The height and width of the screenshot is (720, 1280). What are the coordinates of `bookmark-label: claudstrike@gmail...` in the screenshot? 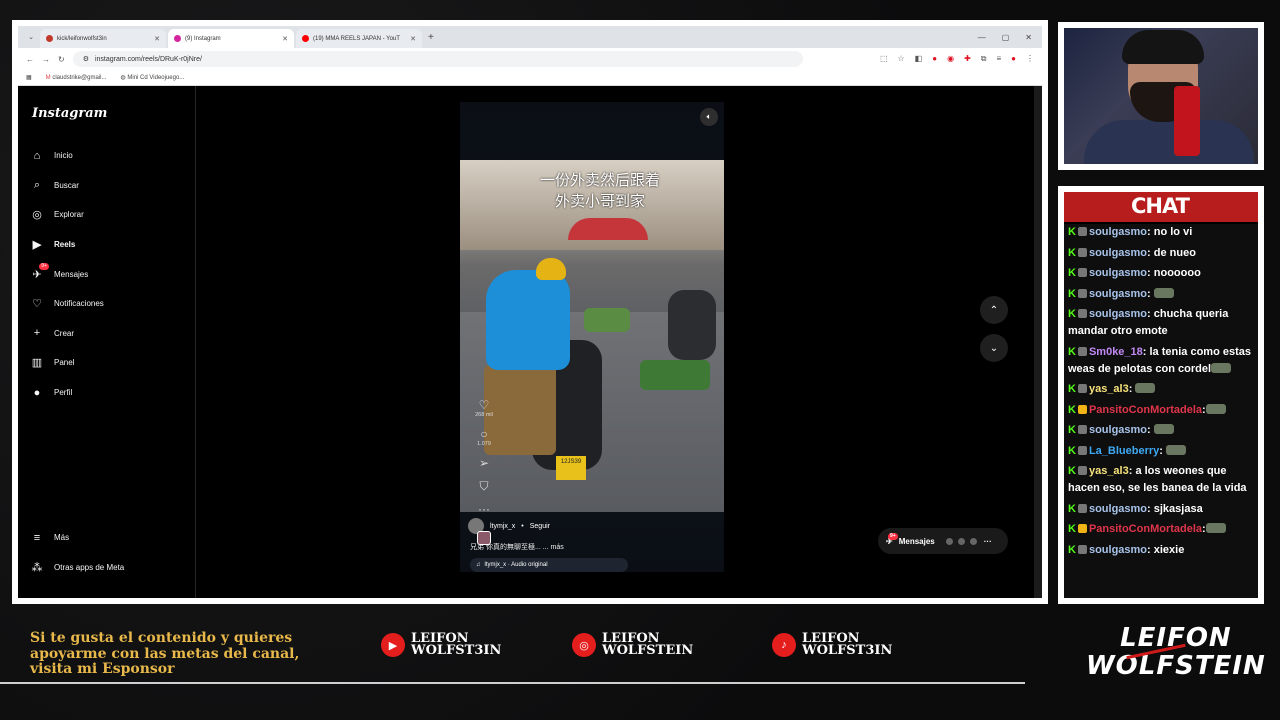 It's located at (79, 77).